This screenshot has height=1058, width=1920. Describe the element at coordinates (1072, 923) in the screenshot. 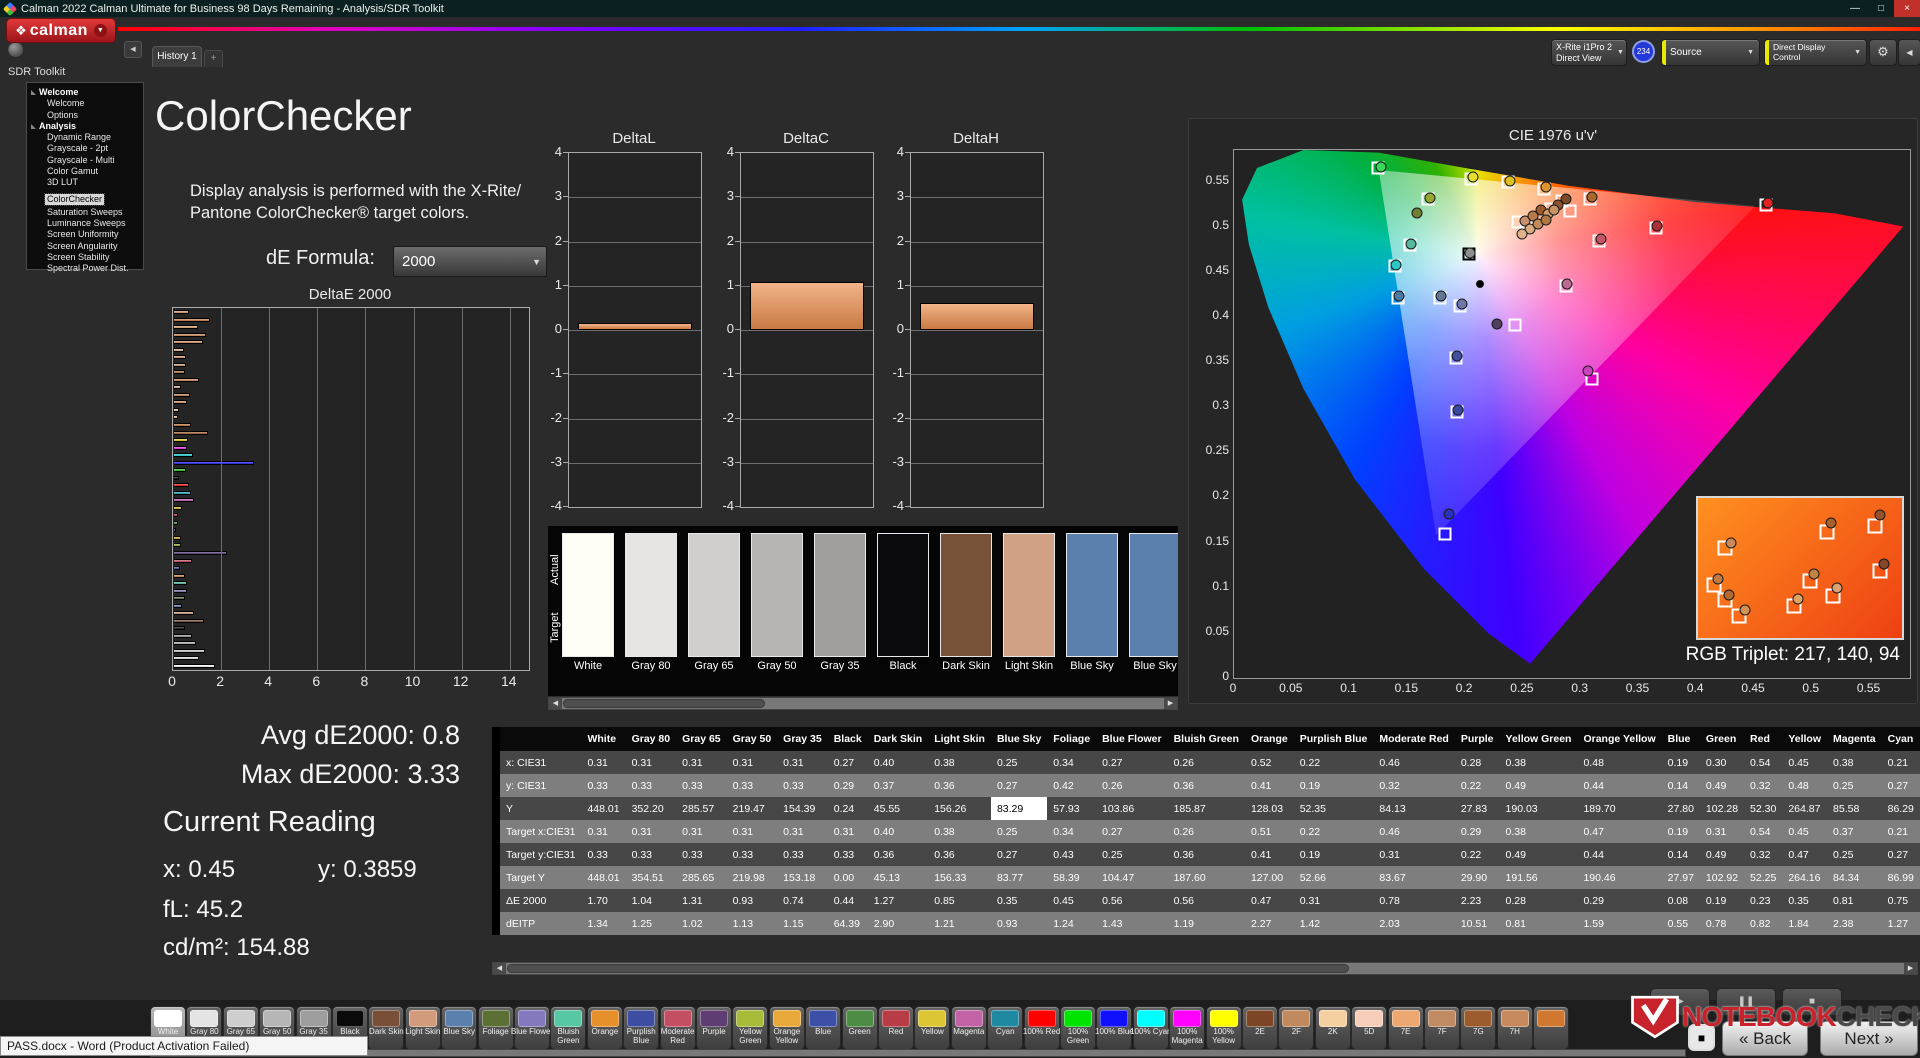

I see `table-cell: 1.24` at that location.